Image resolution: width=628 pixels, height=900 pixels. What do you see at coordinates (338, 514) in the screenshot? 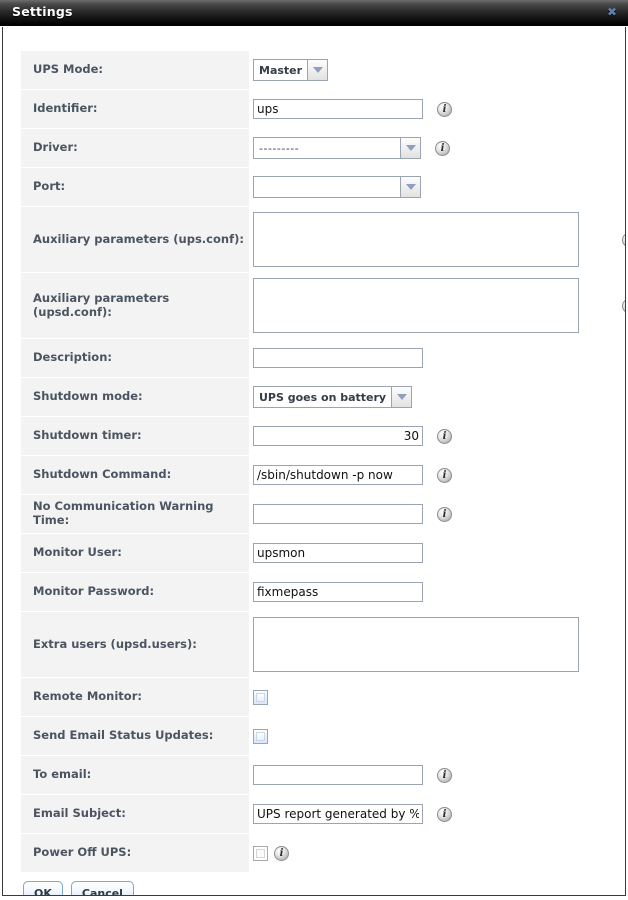
I see `no-communication-warning-time-input` at bounding box center [338, 514].